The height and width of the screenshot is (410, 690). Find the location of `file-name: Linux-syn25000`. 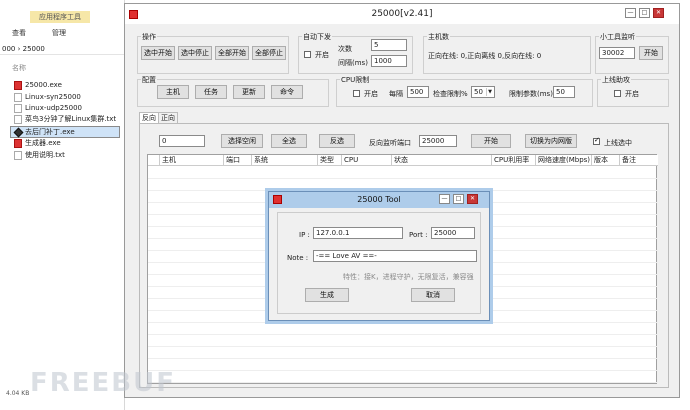

file-name: Linux-syn25000 is located at coordinates (53, 97).